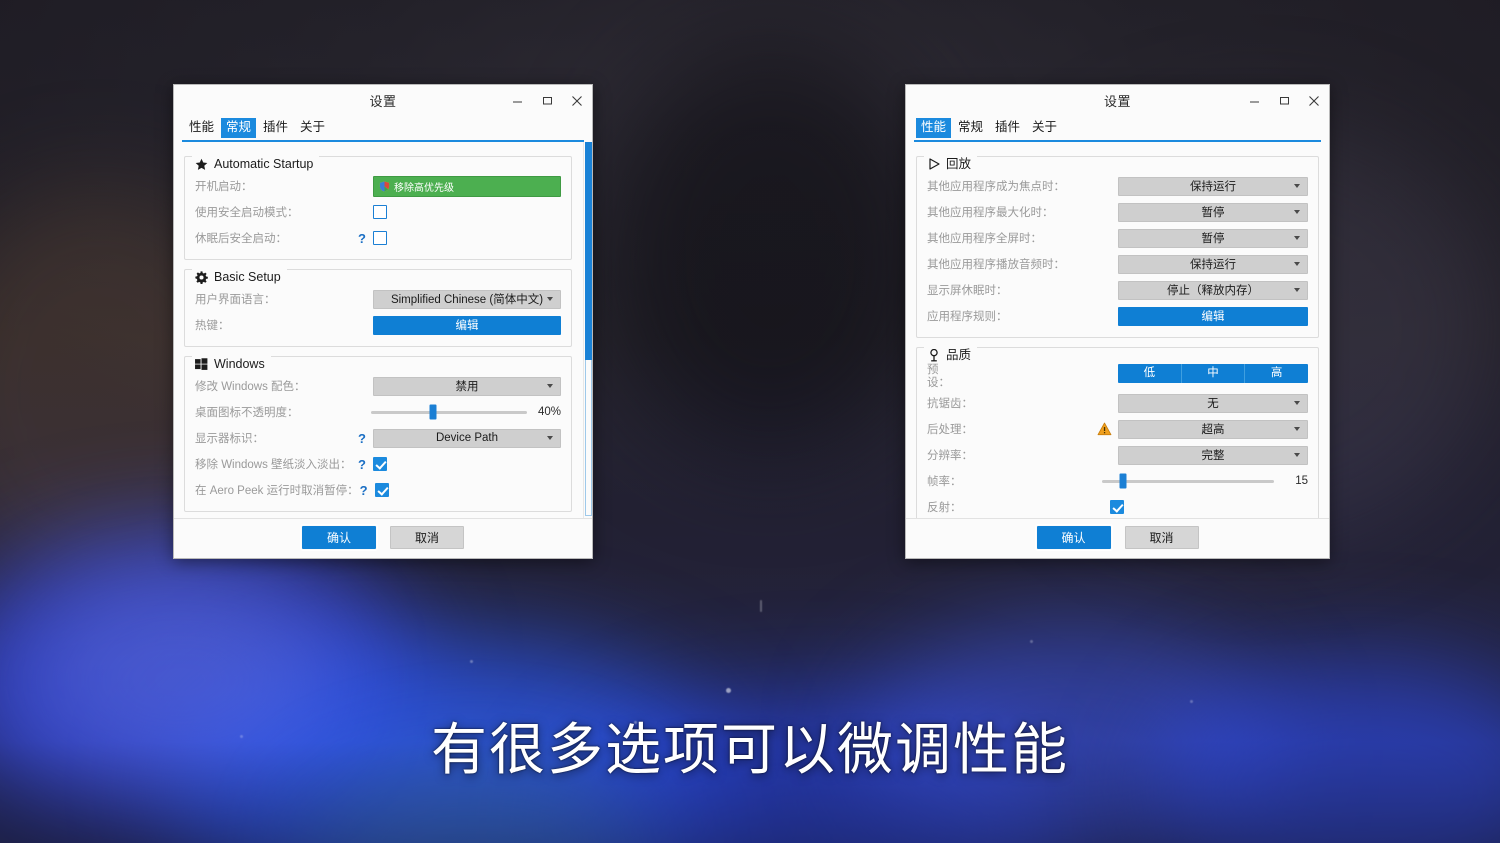 The width and height of the screenshot is (1500, 843). I want to click on titlebar-left: 设置, so click(383, 100).